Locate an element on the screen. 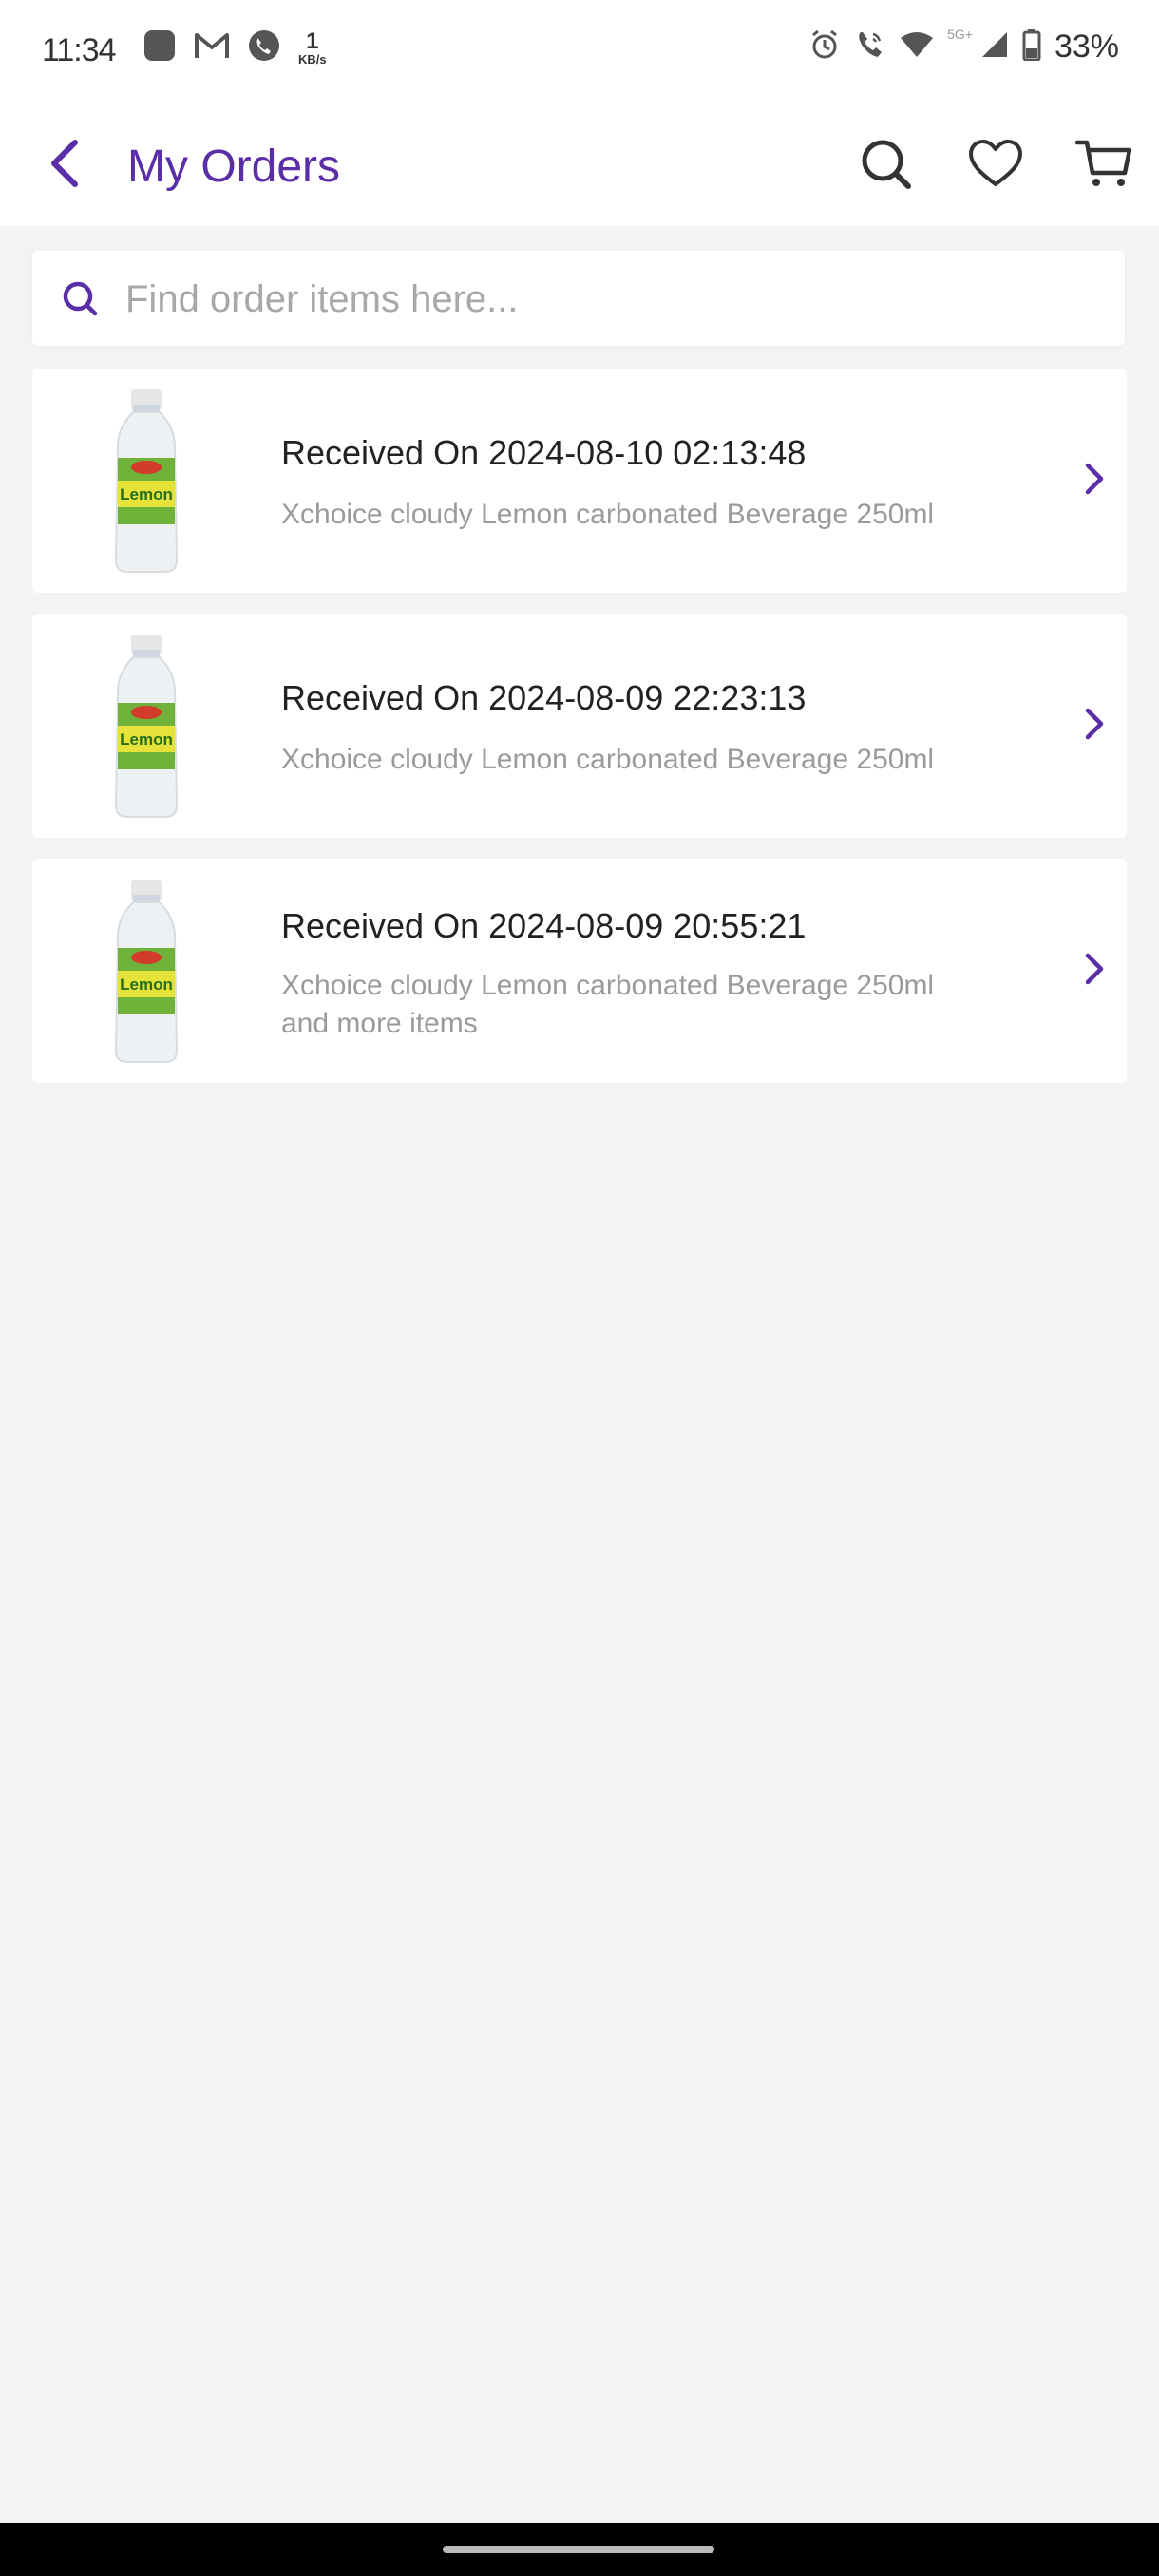 This screenshot has width=1159, height=2576. back-arrow-icon is located at coordinates (64, 166).